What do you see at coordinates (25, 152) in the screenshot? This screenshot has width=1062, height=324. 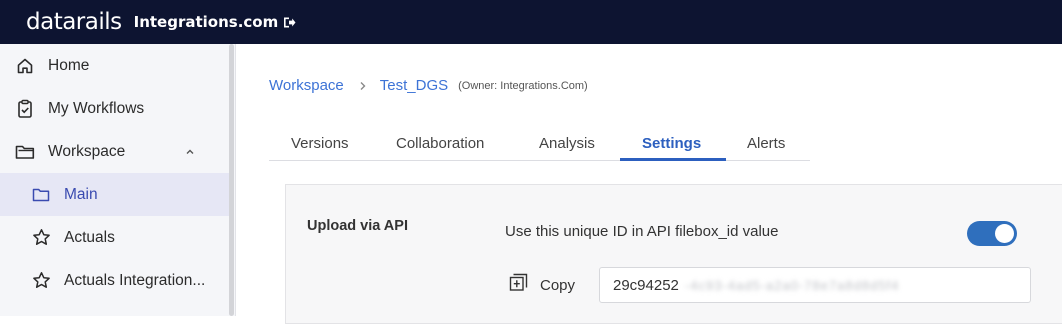 I see `folder-icon` at bounding box center [25, 152].